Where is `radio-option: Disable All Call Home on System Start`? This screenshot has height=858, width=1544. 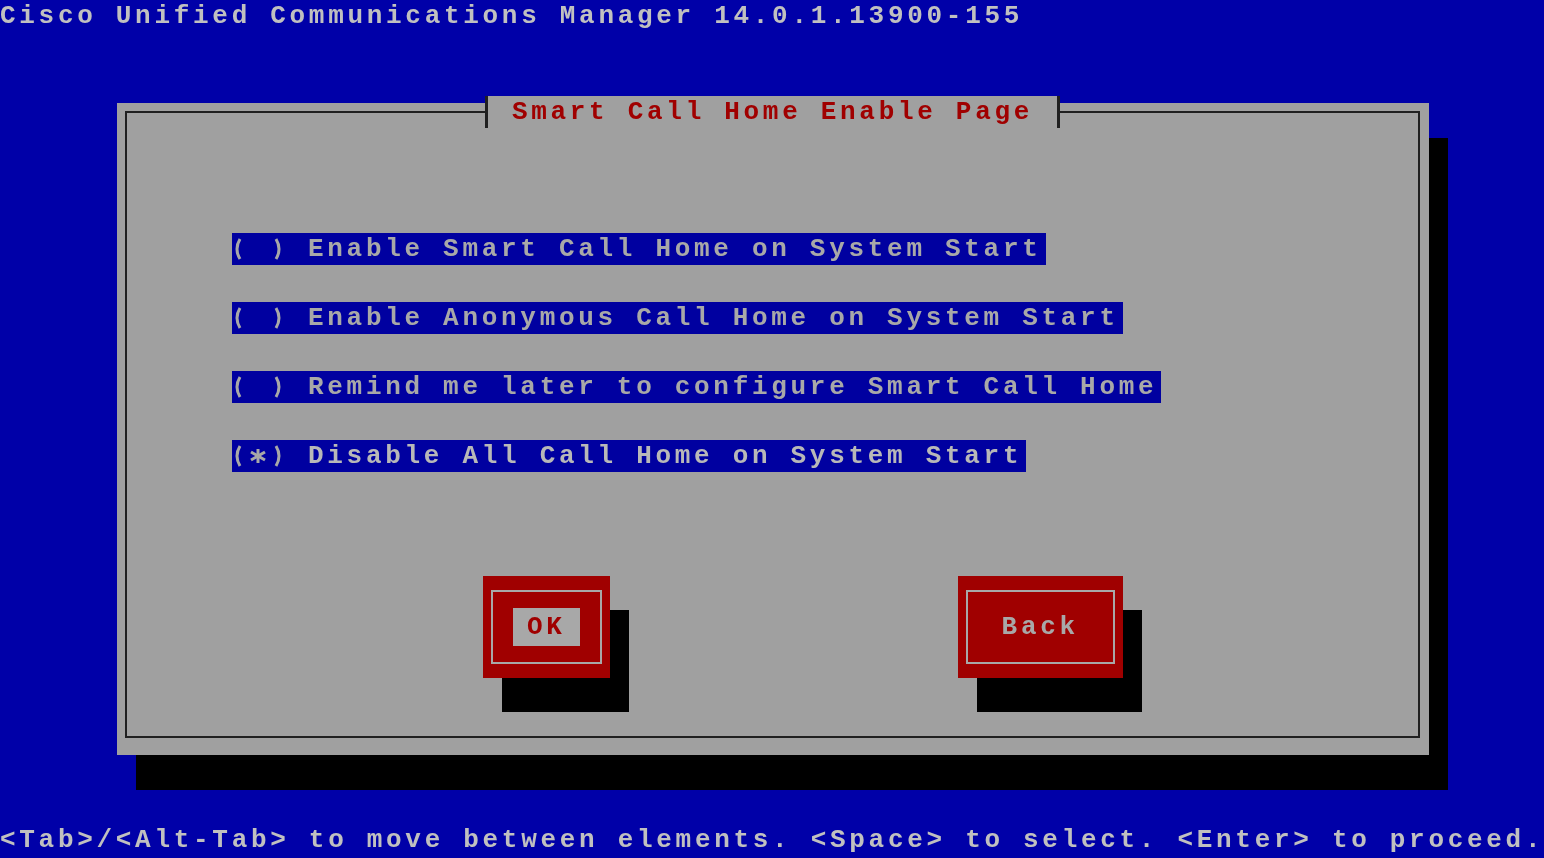 radio-option: Disable All Call Home on System Start is located at coordinates (629, 456).